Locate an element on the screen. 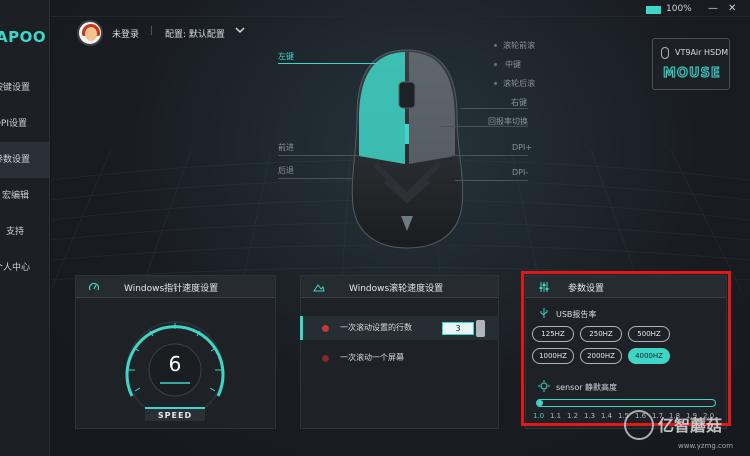 This screenshot has width=750, height=456. battery-level: 100% is located at coordinates (679, 9).